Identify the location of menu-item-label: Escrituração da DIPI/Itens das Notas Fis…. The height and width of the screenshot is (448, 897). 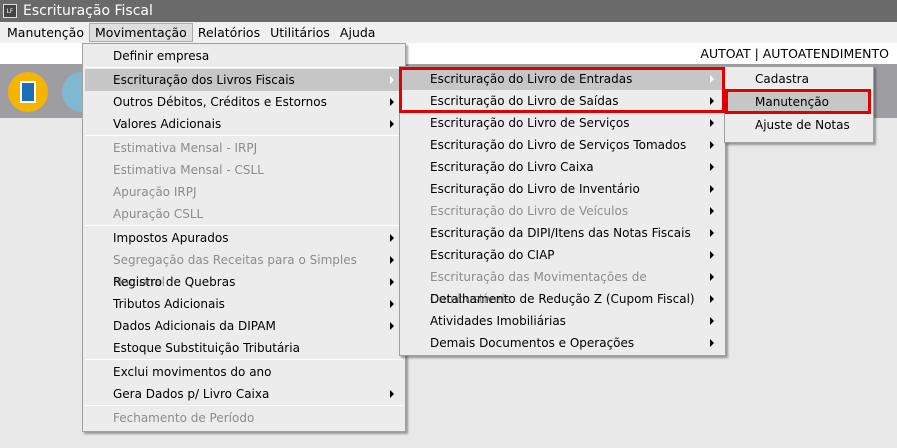
(560, 233).